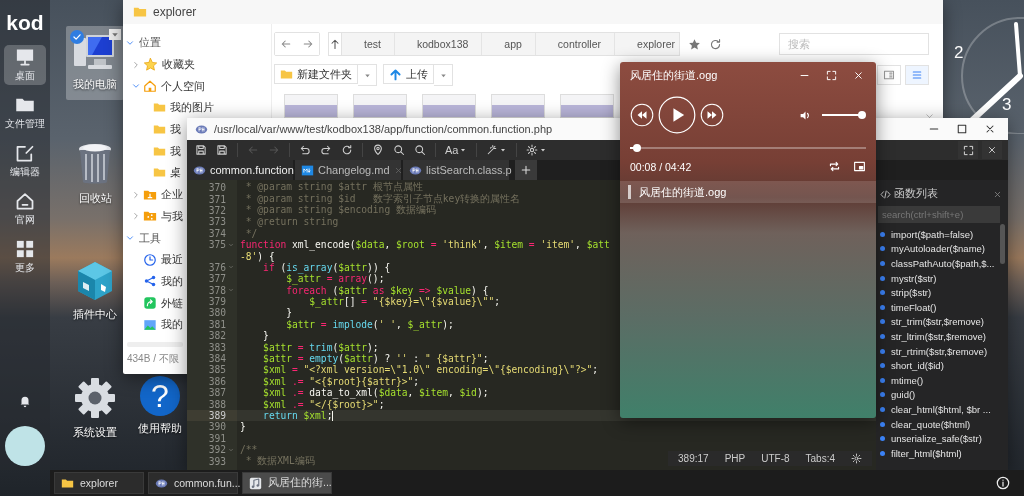  What do you see at coordinates (911, 293) in the screenshot?
I see `function-item: strip($str)` at bounding box center [911, 293].